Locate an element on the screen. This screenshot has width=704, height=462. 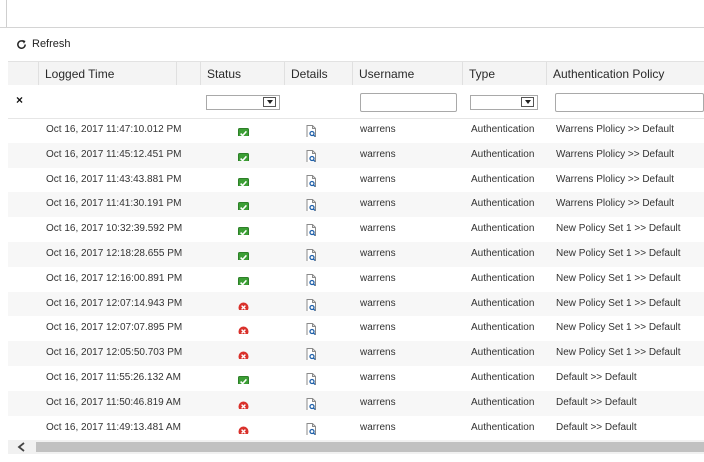
logged-time-cell: Oct 16, 2017 12:07:14.943 PM is located at coordinates (114, 303).